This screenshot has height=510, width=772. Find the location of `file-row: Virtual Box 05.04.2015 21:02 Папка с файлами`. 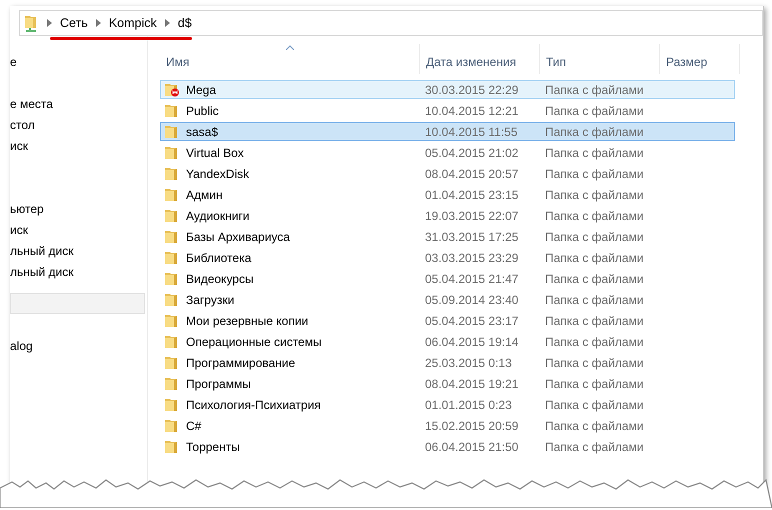

file-row: Virtual Box 05.04.2015 21:02 Папка с файлами is located at coordinates (447, 152).